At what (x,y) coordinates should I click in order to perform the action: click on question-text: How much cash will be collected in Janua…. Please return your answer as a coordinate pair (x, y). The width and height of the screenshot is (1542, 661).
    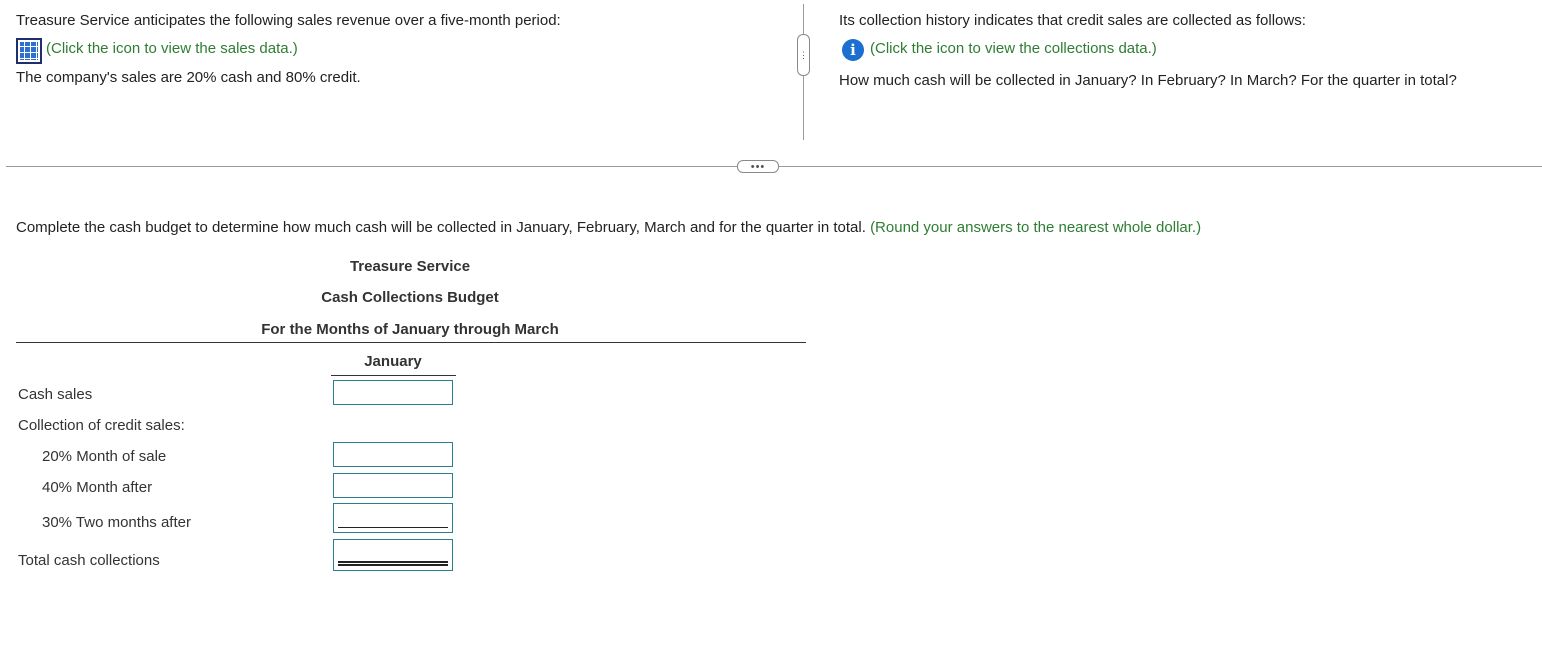
    Looking at the image, I should click on (1148, 80).